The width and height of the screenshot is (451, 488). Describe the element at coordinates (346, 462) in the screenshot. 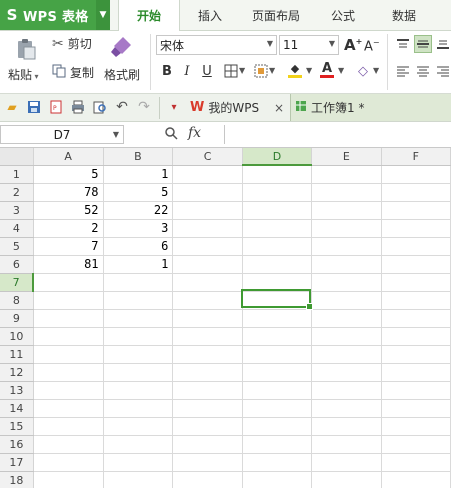

I see `cell-e17` at that location.